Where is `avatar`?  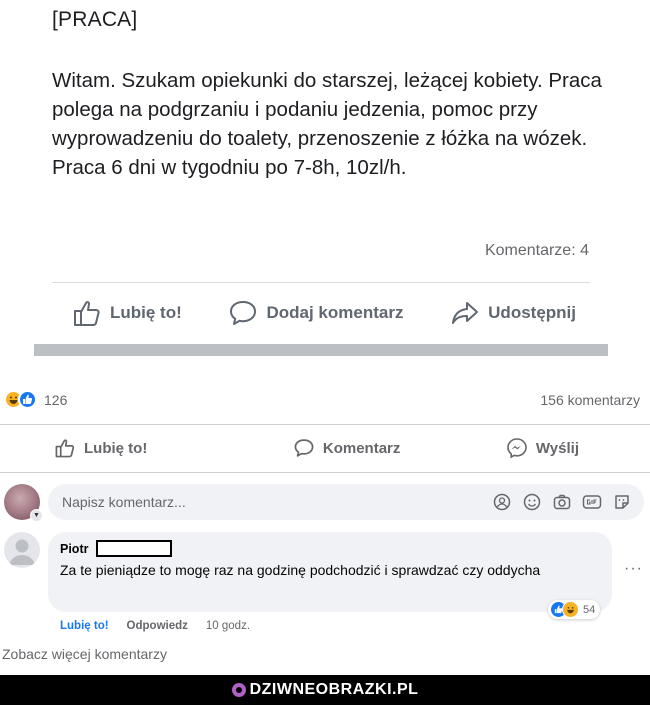
avatar is located at coordinates (22, 550).